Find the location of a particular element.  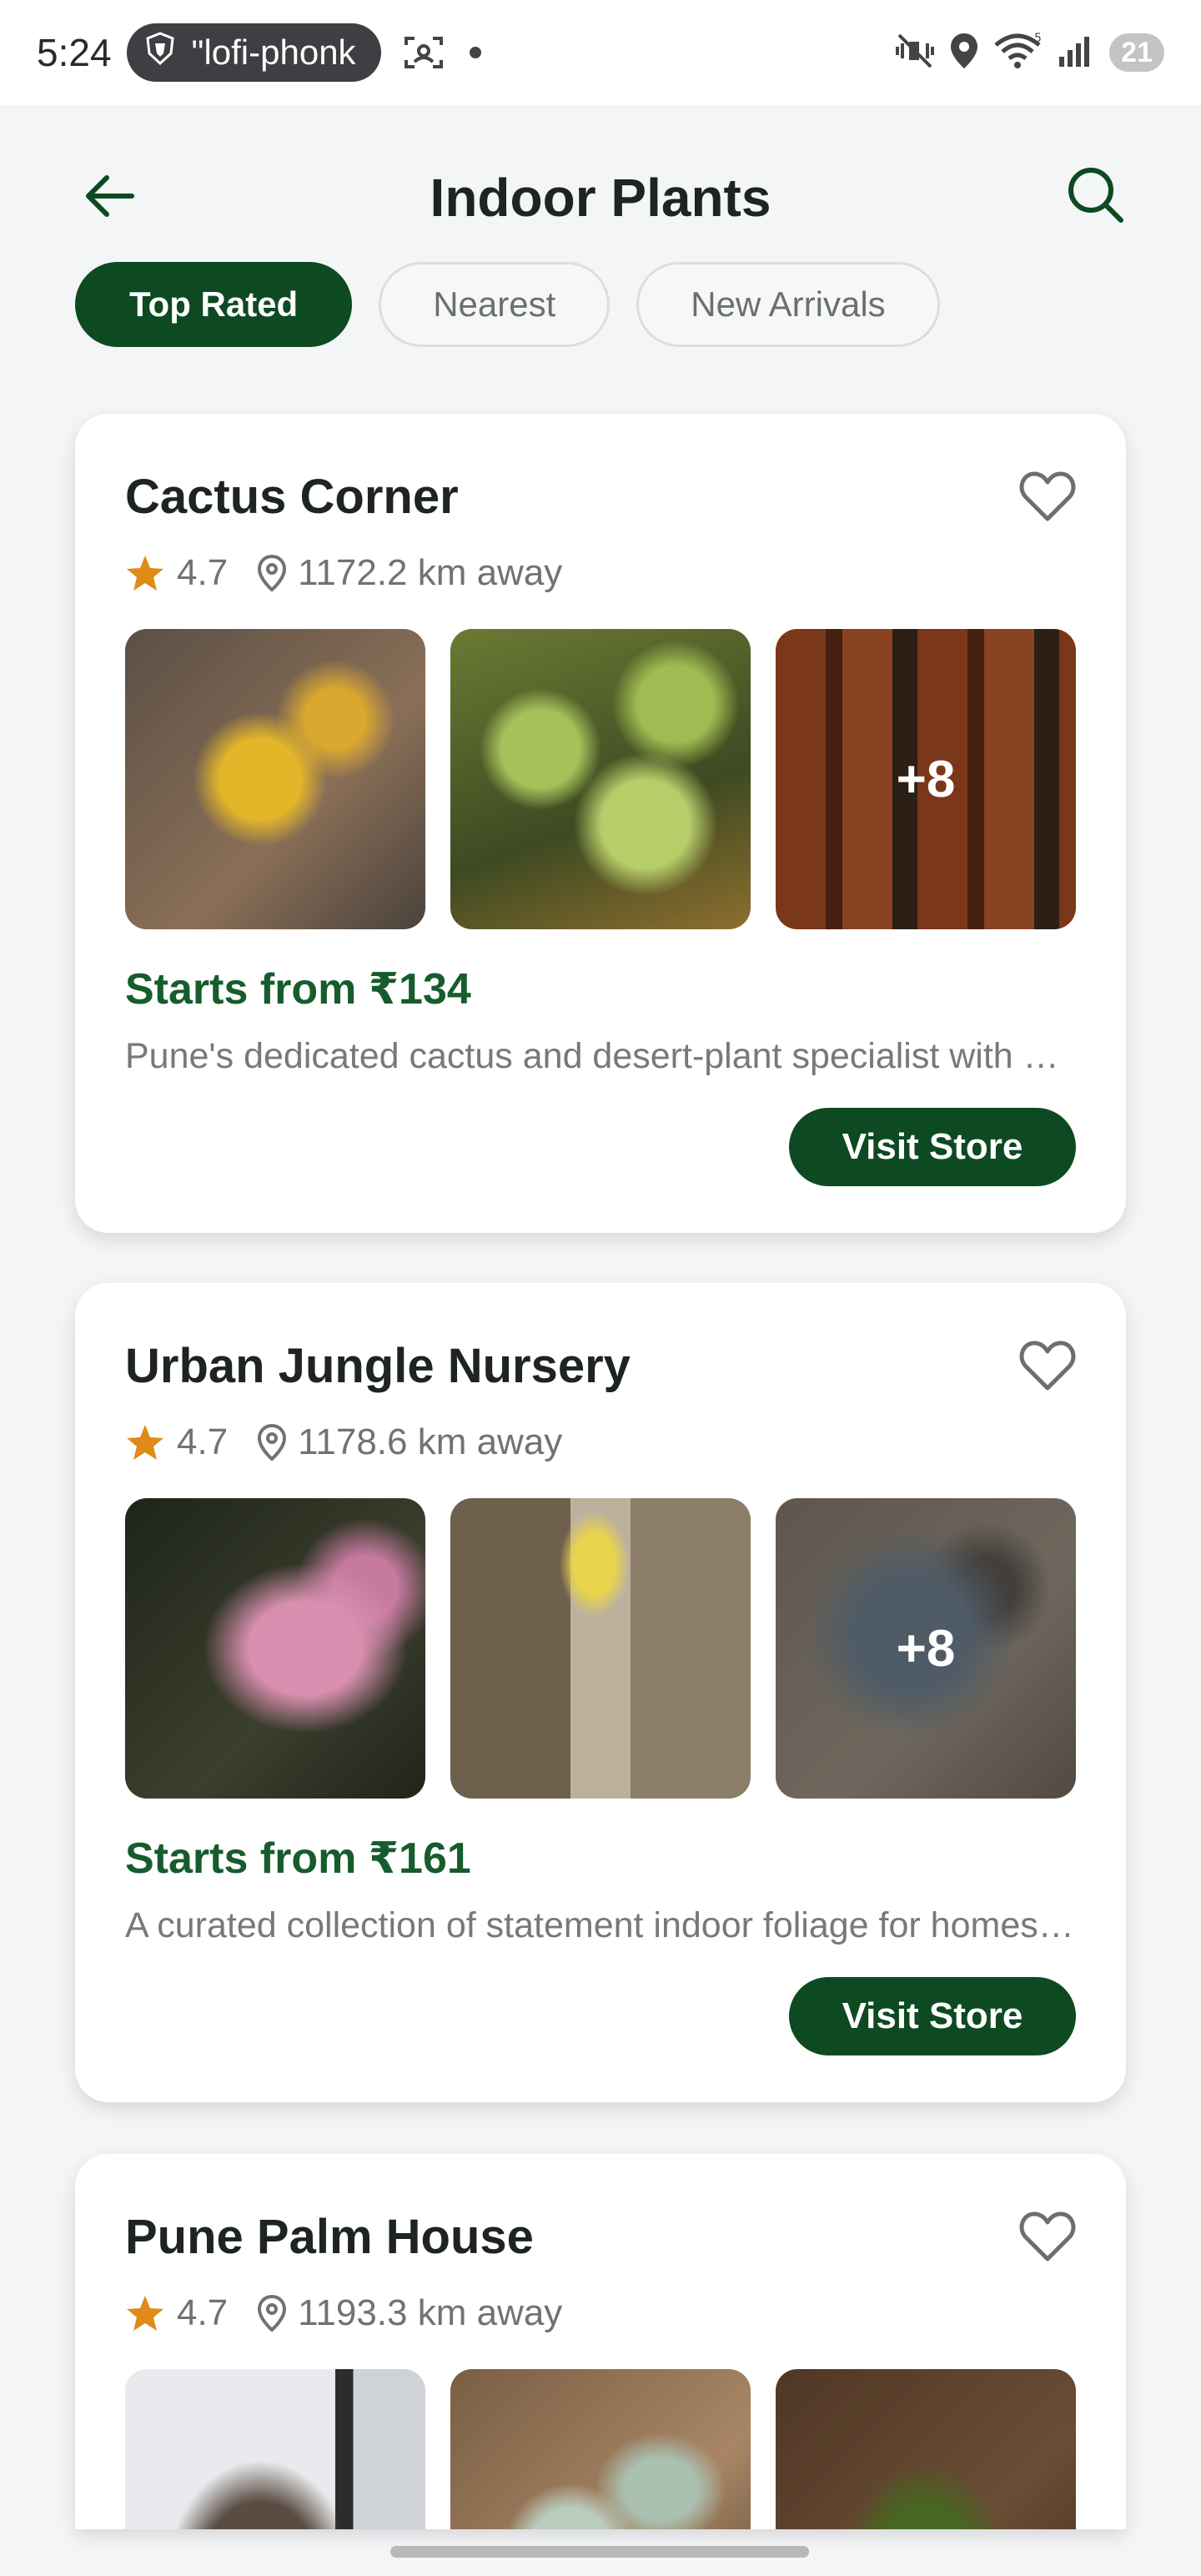

store-meta: 4.7 1178.6 km away is located at coordinates (344, 1442).